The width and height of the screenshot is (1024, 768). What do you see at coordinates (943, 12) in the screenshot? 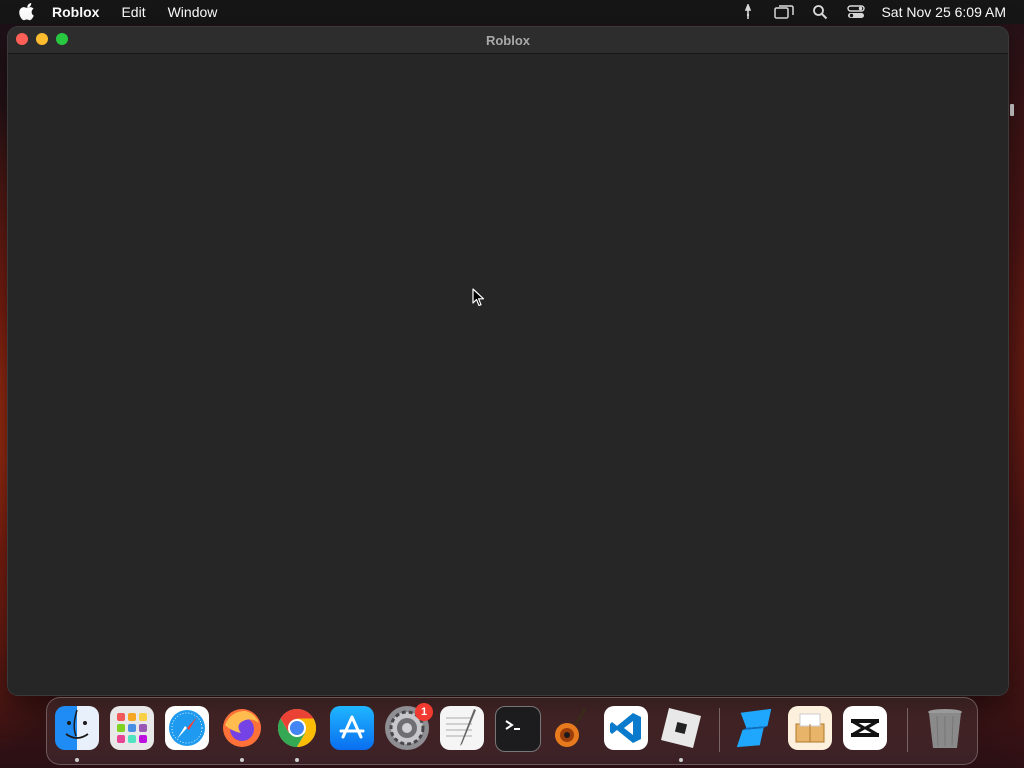
I see `menu-bar-clock: Sat Nov 25 6:09 AM` at bounding box center [943, 12].